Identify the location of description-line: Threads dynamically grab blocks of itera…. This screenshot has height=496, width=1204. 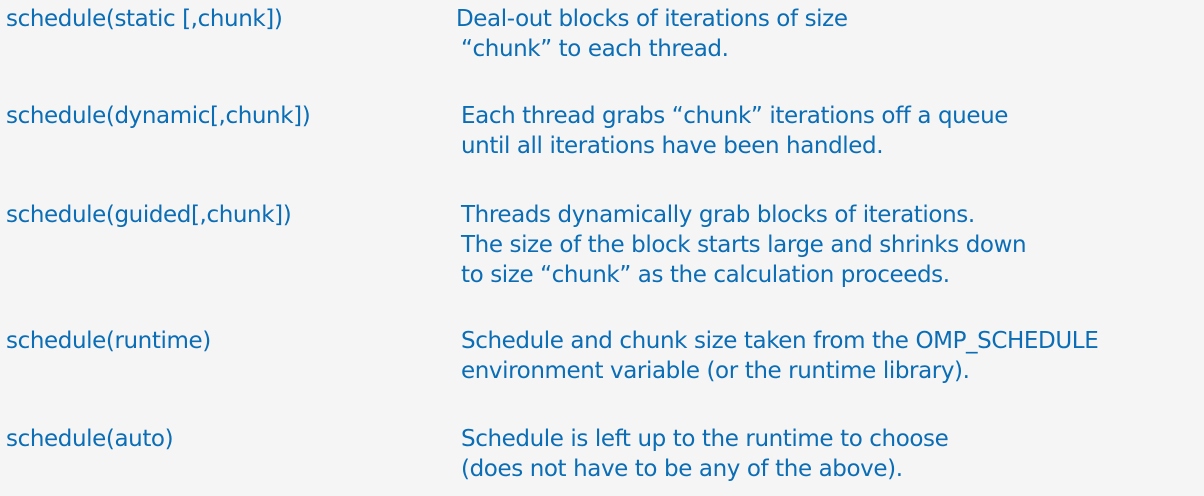
(718, 215).